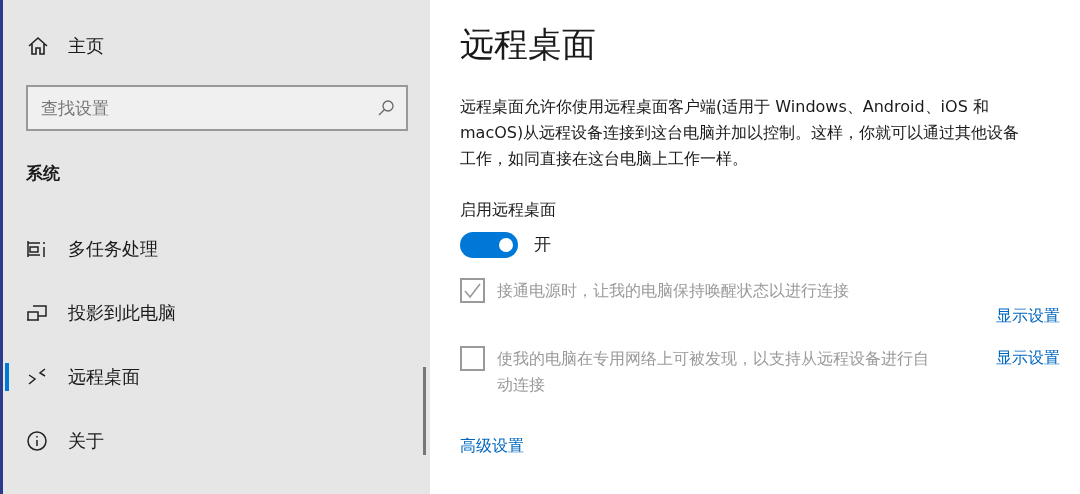 Image resolution: width=1080 pixels, height=494 pixels. I want to click on home-icon, so click(38, 45).